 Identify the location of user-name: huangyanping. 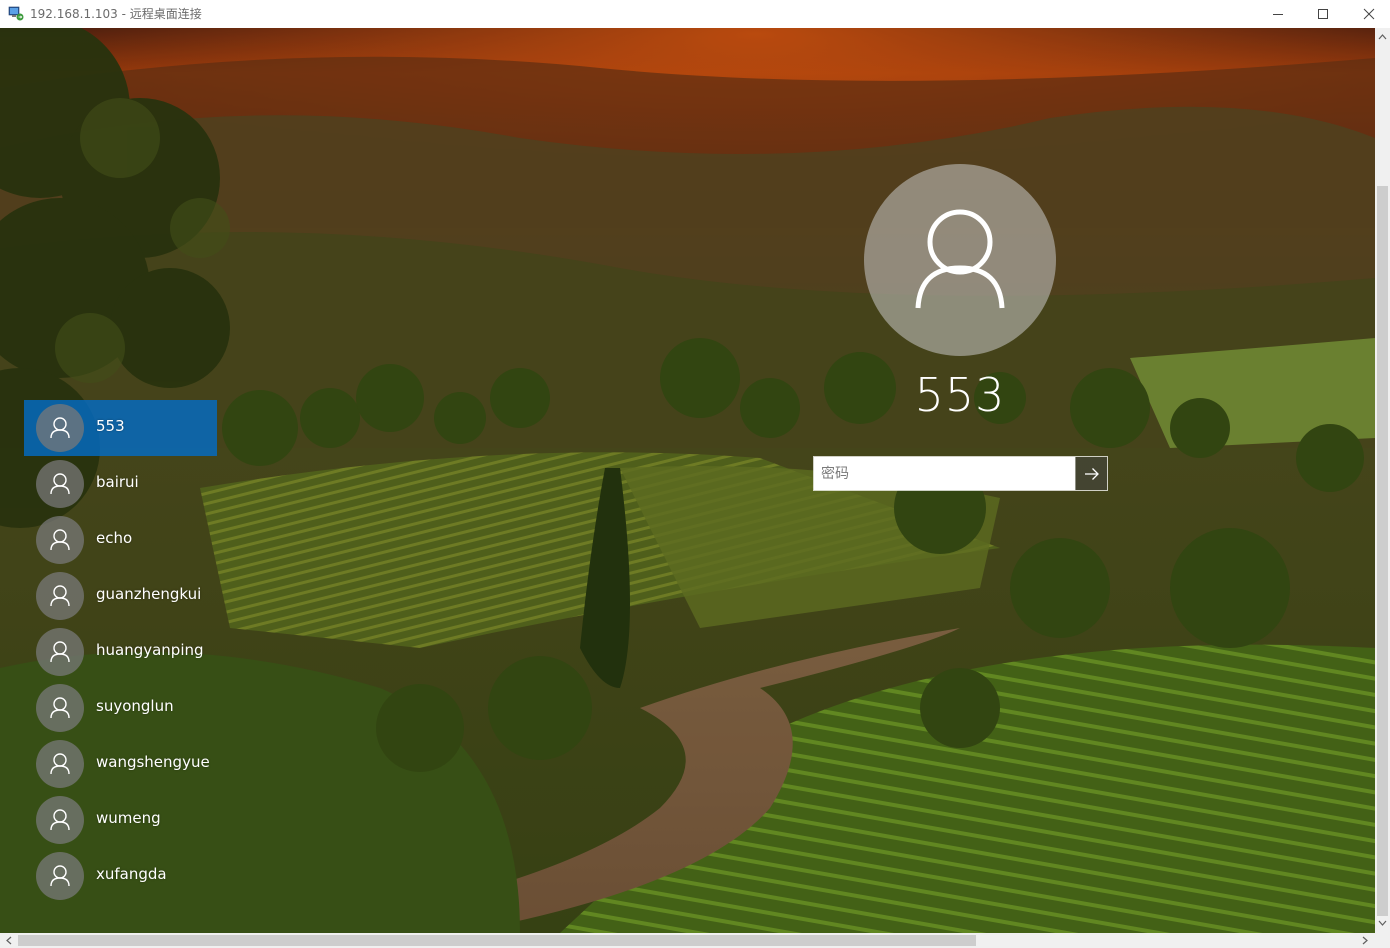
(150, 650).